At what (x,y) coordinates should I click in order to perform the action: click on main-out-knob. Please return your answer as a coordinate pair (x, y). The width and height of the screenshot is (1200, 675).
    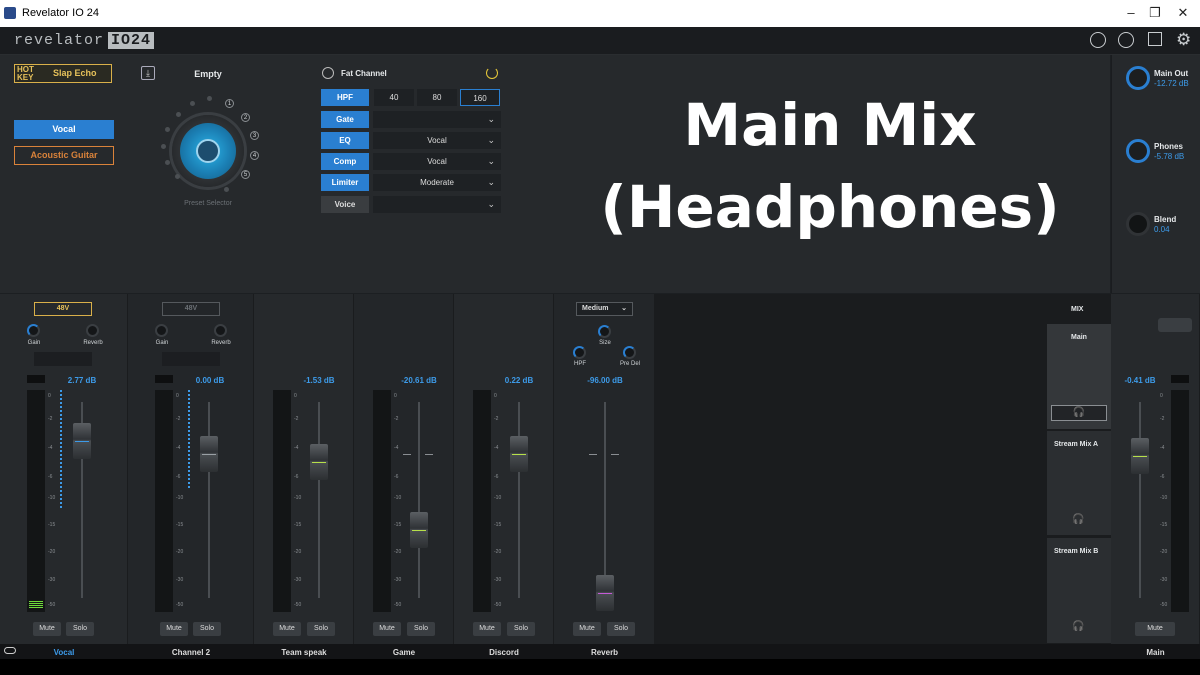
    Looking at the image, I should click on (1138, 78).